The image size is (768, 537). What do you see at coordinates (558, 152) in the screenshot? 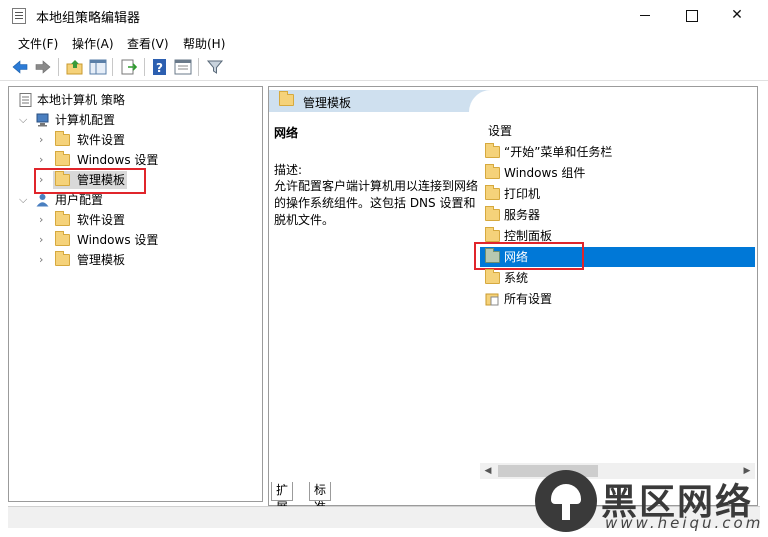
I see `list-item-label: “开始”菜单和任务栏` at bounding box center [558, 152].